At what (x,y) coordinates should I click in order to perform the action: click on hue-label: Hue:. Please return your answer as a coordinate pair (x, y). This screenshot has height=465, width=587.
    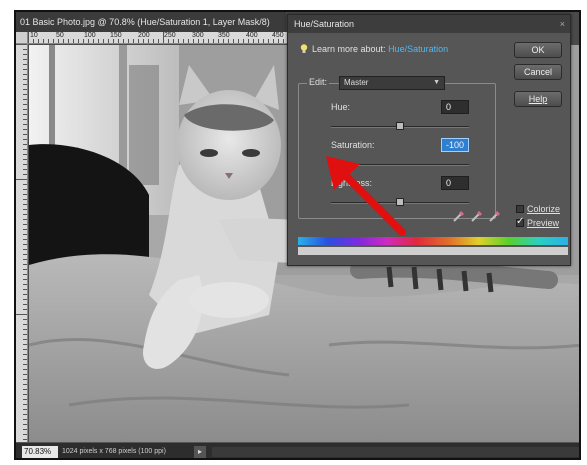
    Looking at the image, I should click on (341, 107).